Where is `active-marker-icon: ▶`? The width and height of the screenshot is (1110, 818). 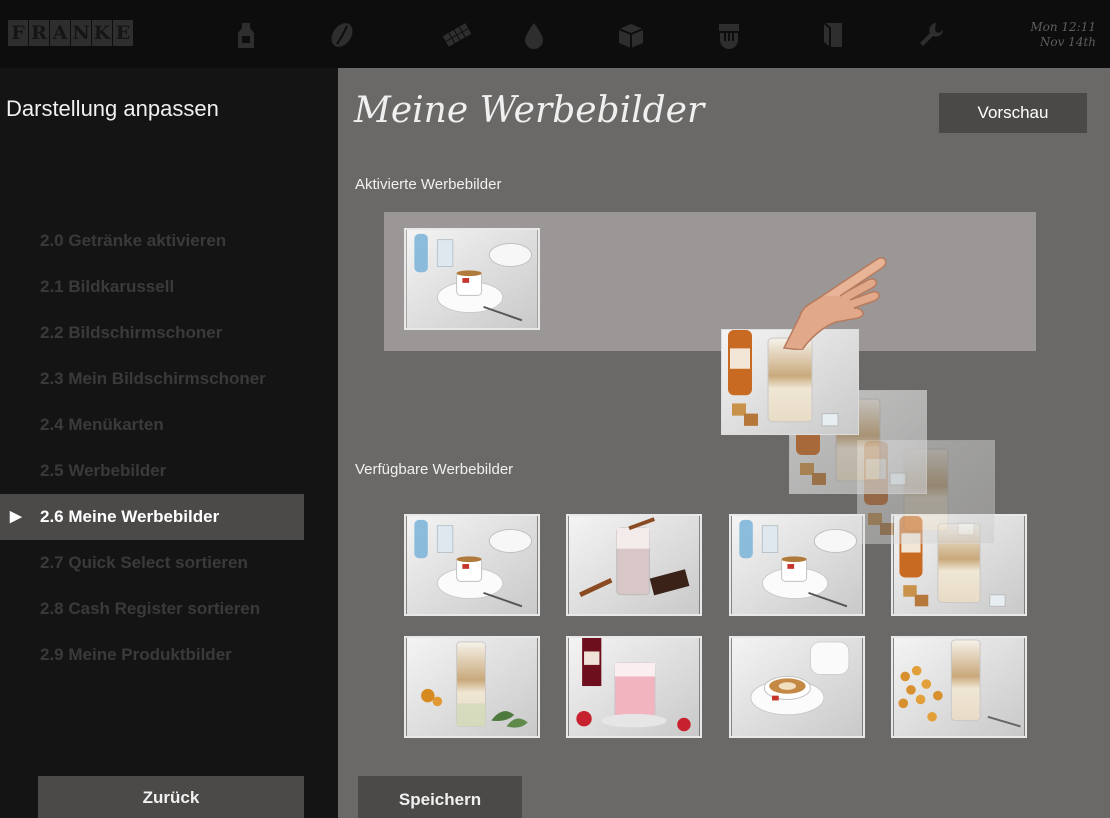 active-marker-icon: ▶ is located at coordinates (16, 516).